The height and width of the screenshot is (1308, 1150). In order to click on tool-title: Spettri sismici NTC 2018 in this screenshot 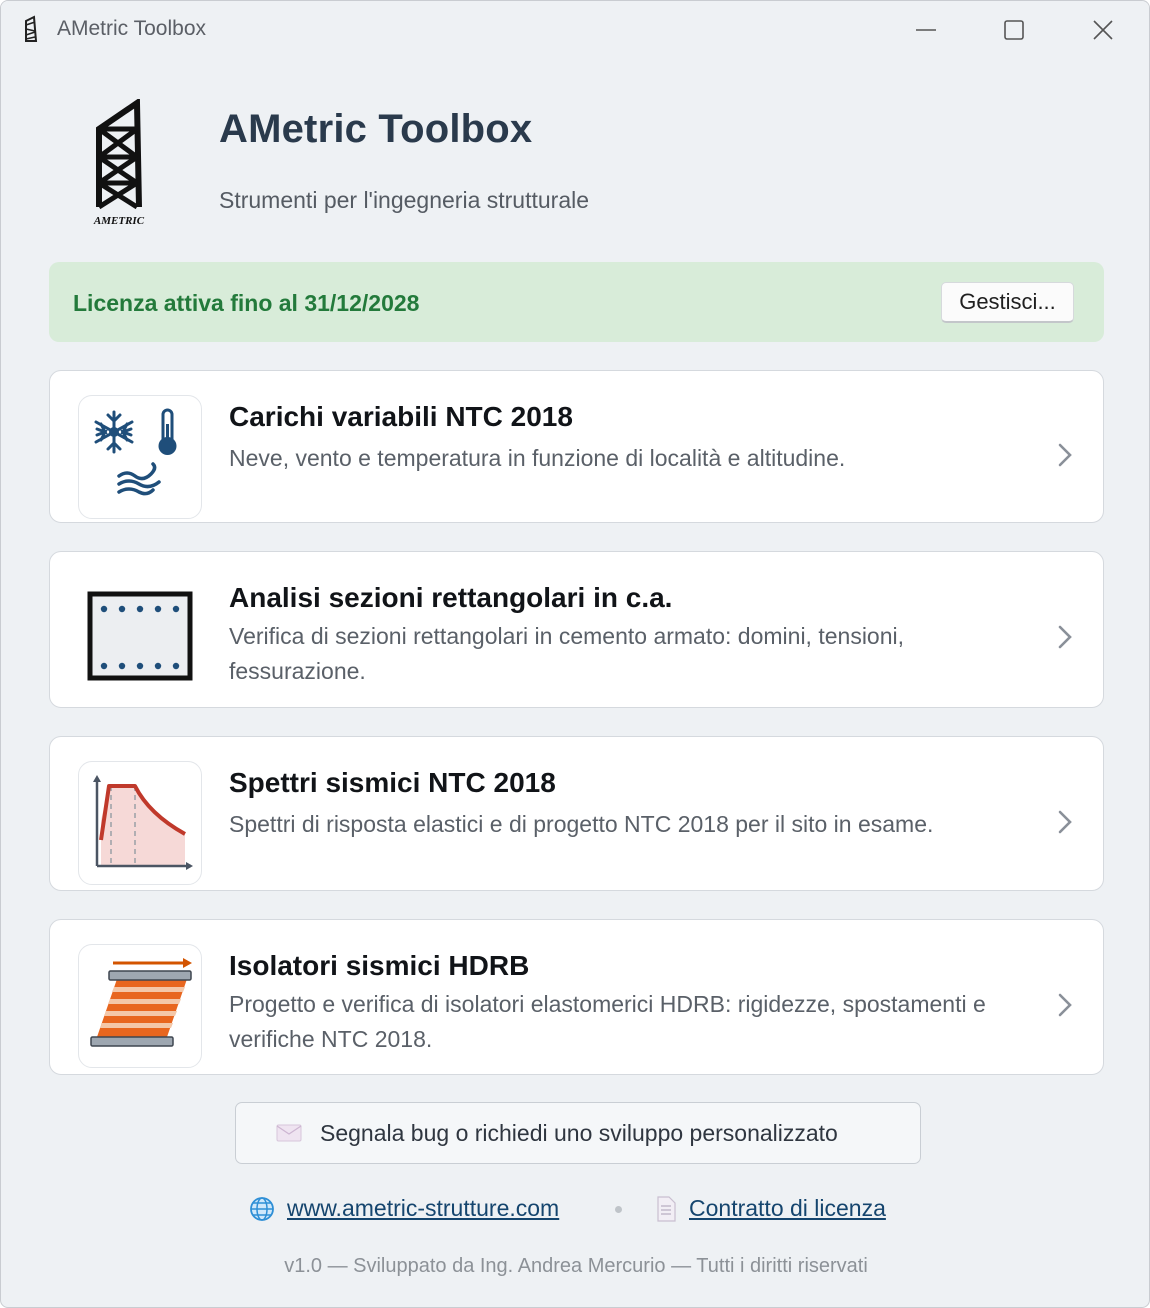, I will do `click(392, 782)`.